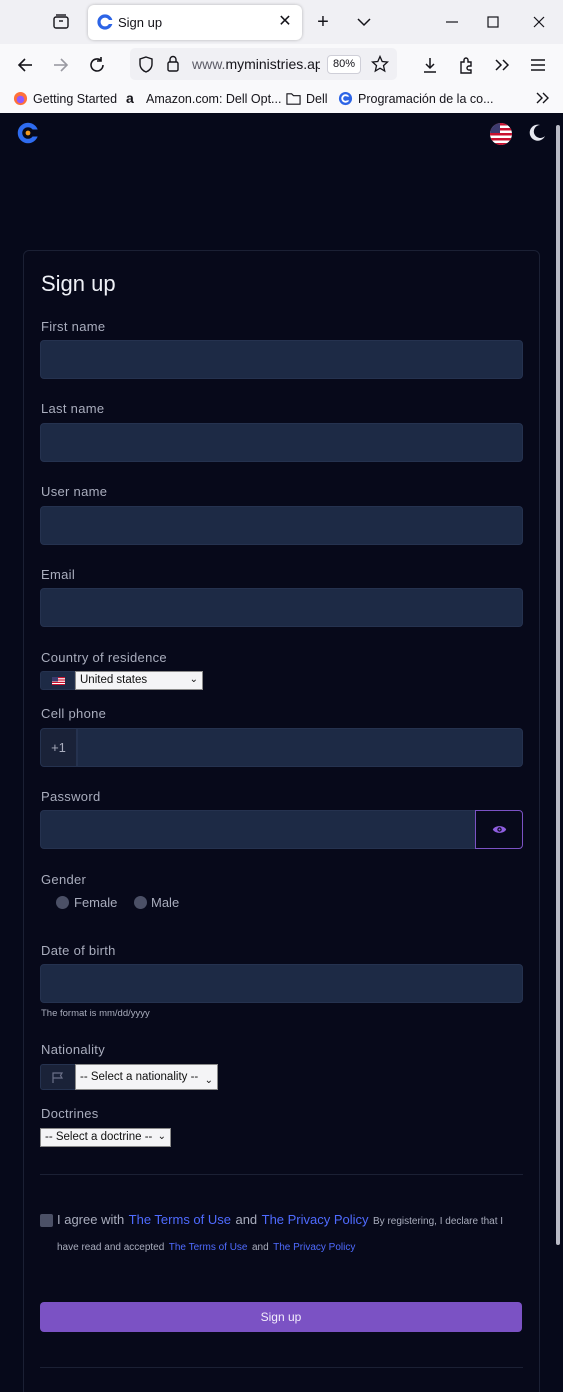 This screenshot has height=1392, width=563. Describe the element at coordinates (195, 22) in the screenshot. I see `tab-sign-up: Sign up ✕` at that location.